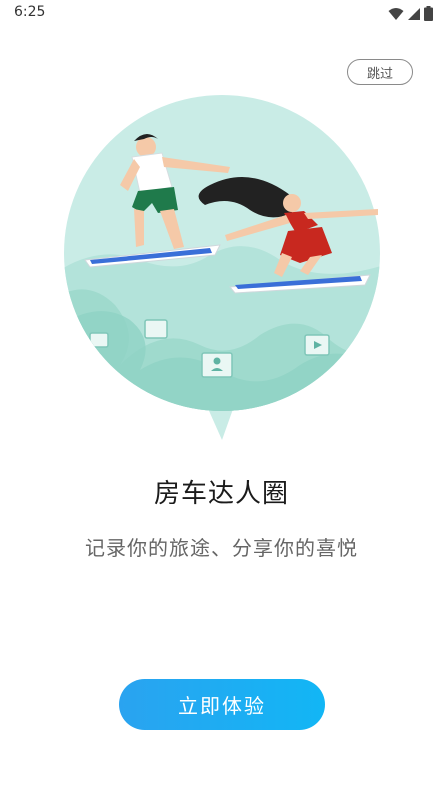 This screenshot has height=789, width=443. What do you see at coordinates (396, 13) in the screenshot?
I see `wifi-icon` at bounding box center [396, 13].